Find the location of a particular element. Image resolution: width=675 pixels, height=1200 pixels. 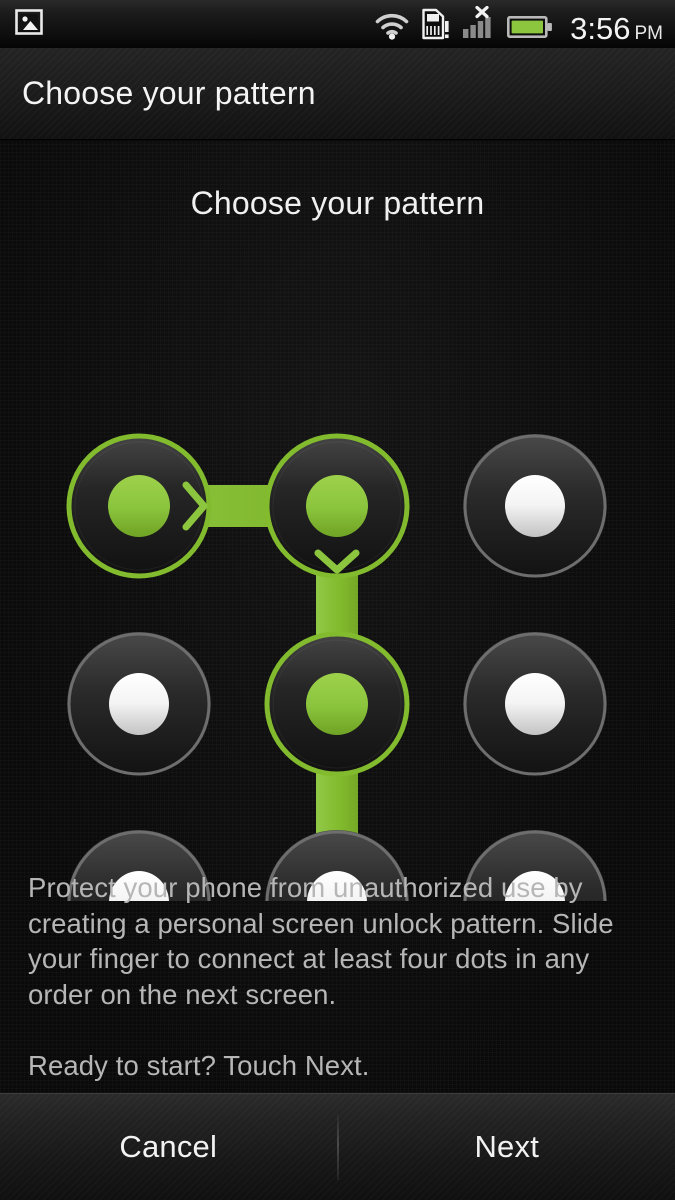

photo-notification-icon is located at coordinates (29, 24).